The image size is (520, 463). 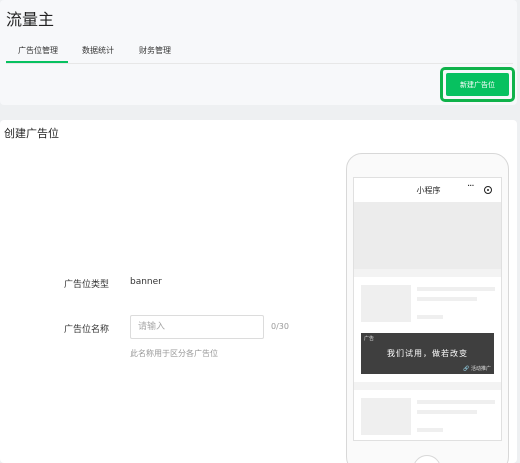 What do you see at coordinates (31, 133) in the screenshot?
I see `section-title: 创建广告位` at bounding box center [31, 133].